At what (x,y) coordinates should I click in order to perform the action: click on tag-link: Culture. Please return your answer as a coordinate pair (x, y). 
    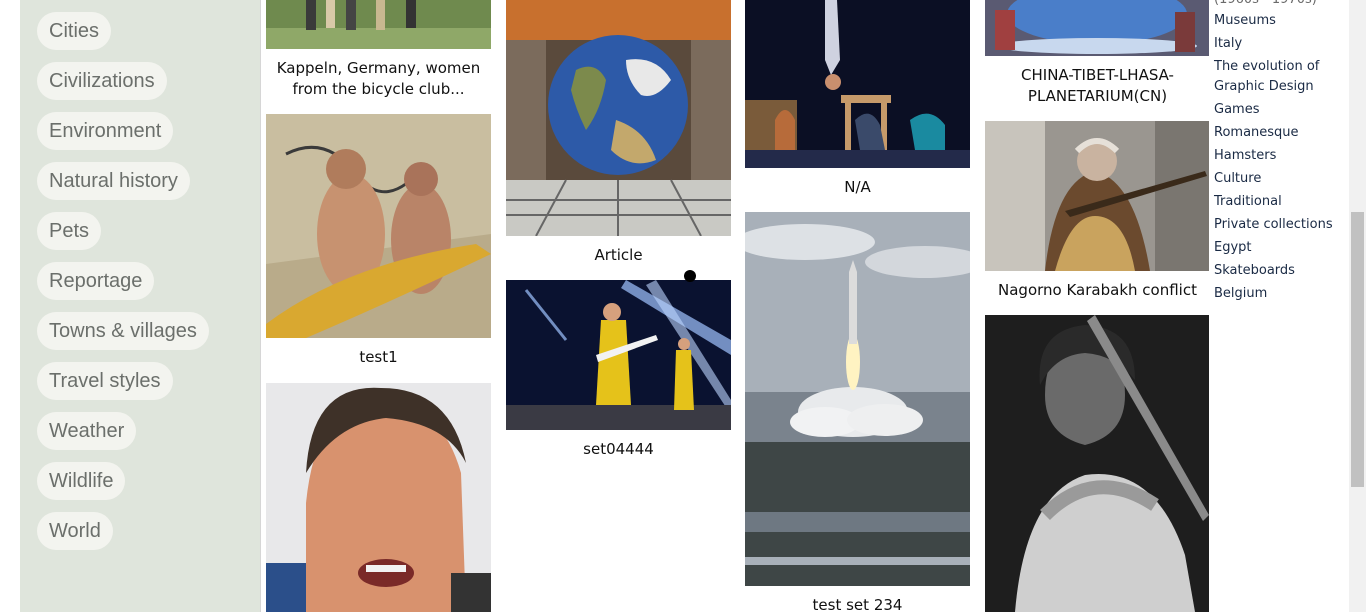
    Looking at the image, I should click on (1279, 179).